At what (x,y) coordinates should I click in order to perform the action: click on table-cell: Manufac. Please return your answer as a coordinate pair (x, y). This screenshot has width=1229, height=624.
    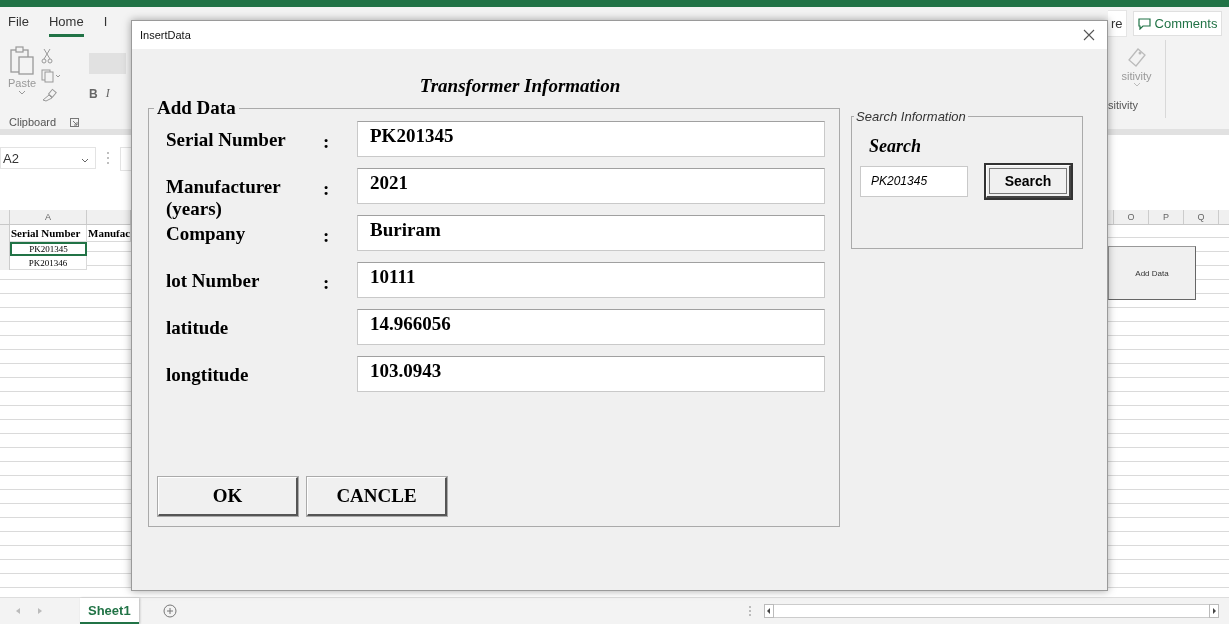
    Looking at the image, I should click on (109, 233).